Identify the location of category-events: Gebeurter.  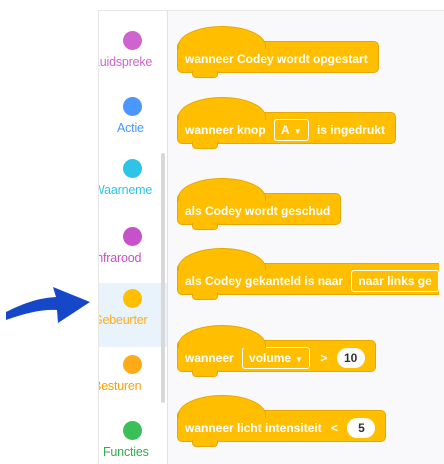
(133, 315).